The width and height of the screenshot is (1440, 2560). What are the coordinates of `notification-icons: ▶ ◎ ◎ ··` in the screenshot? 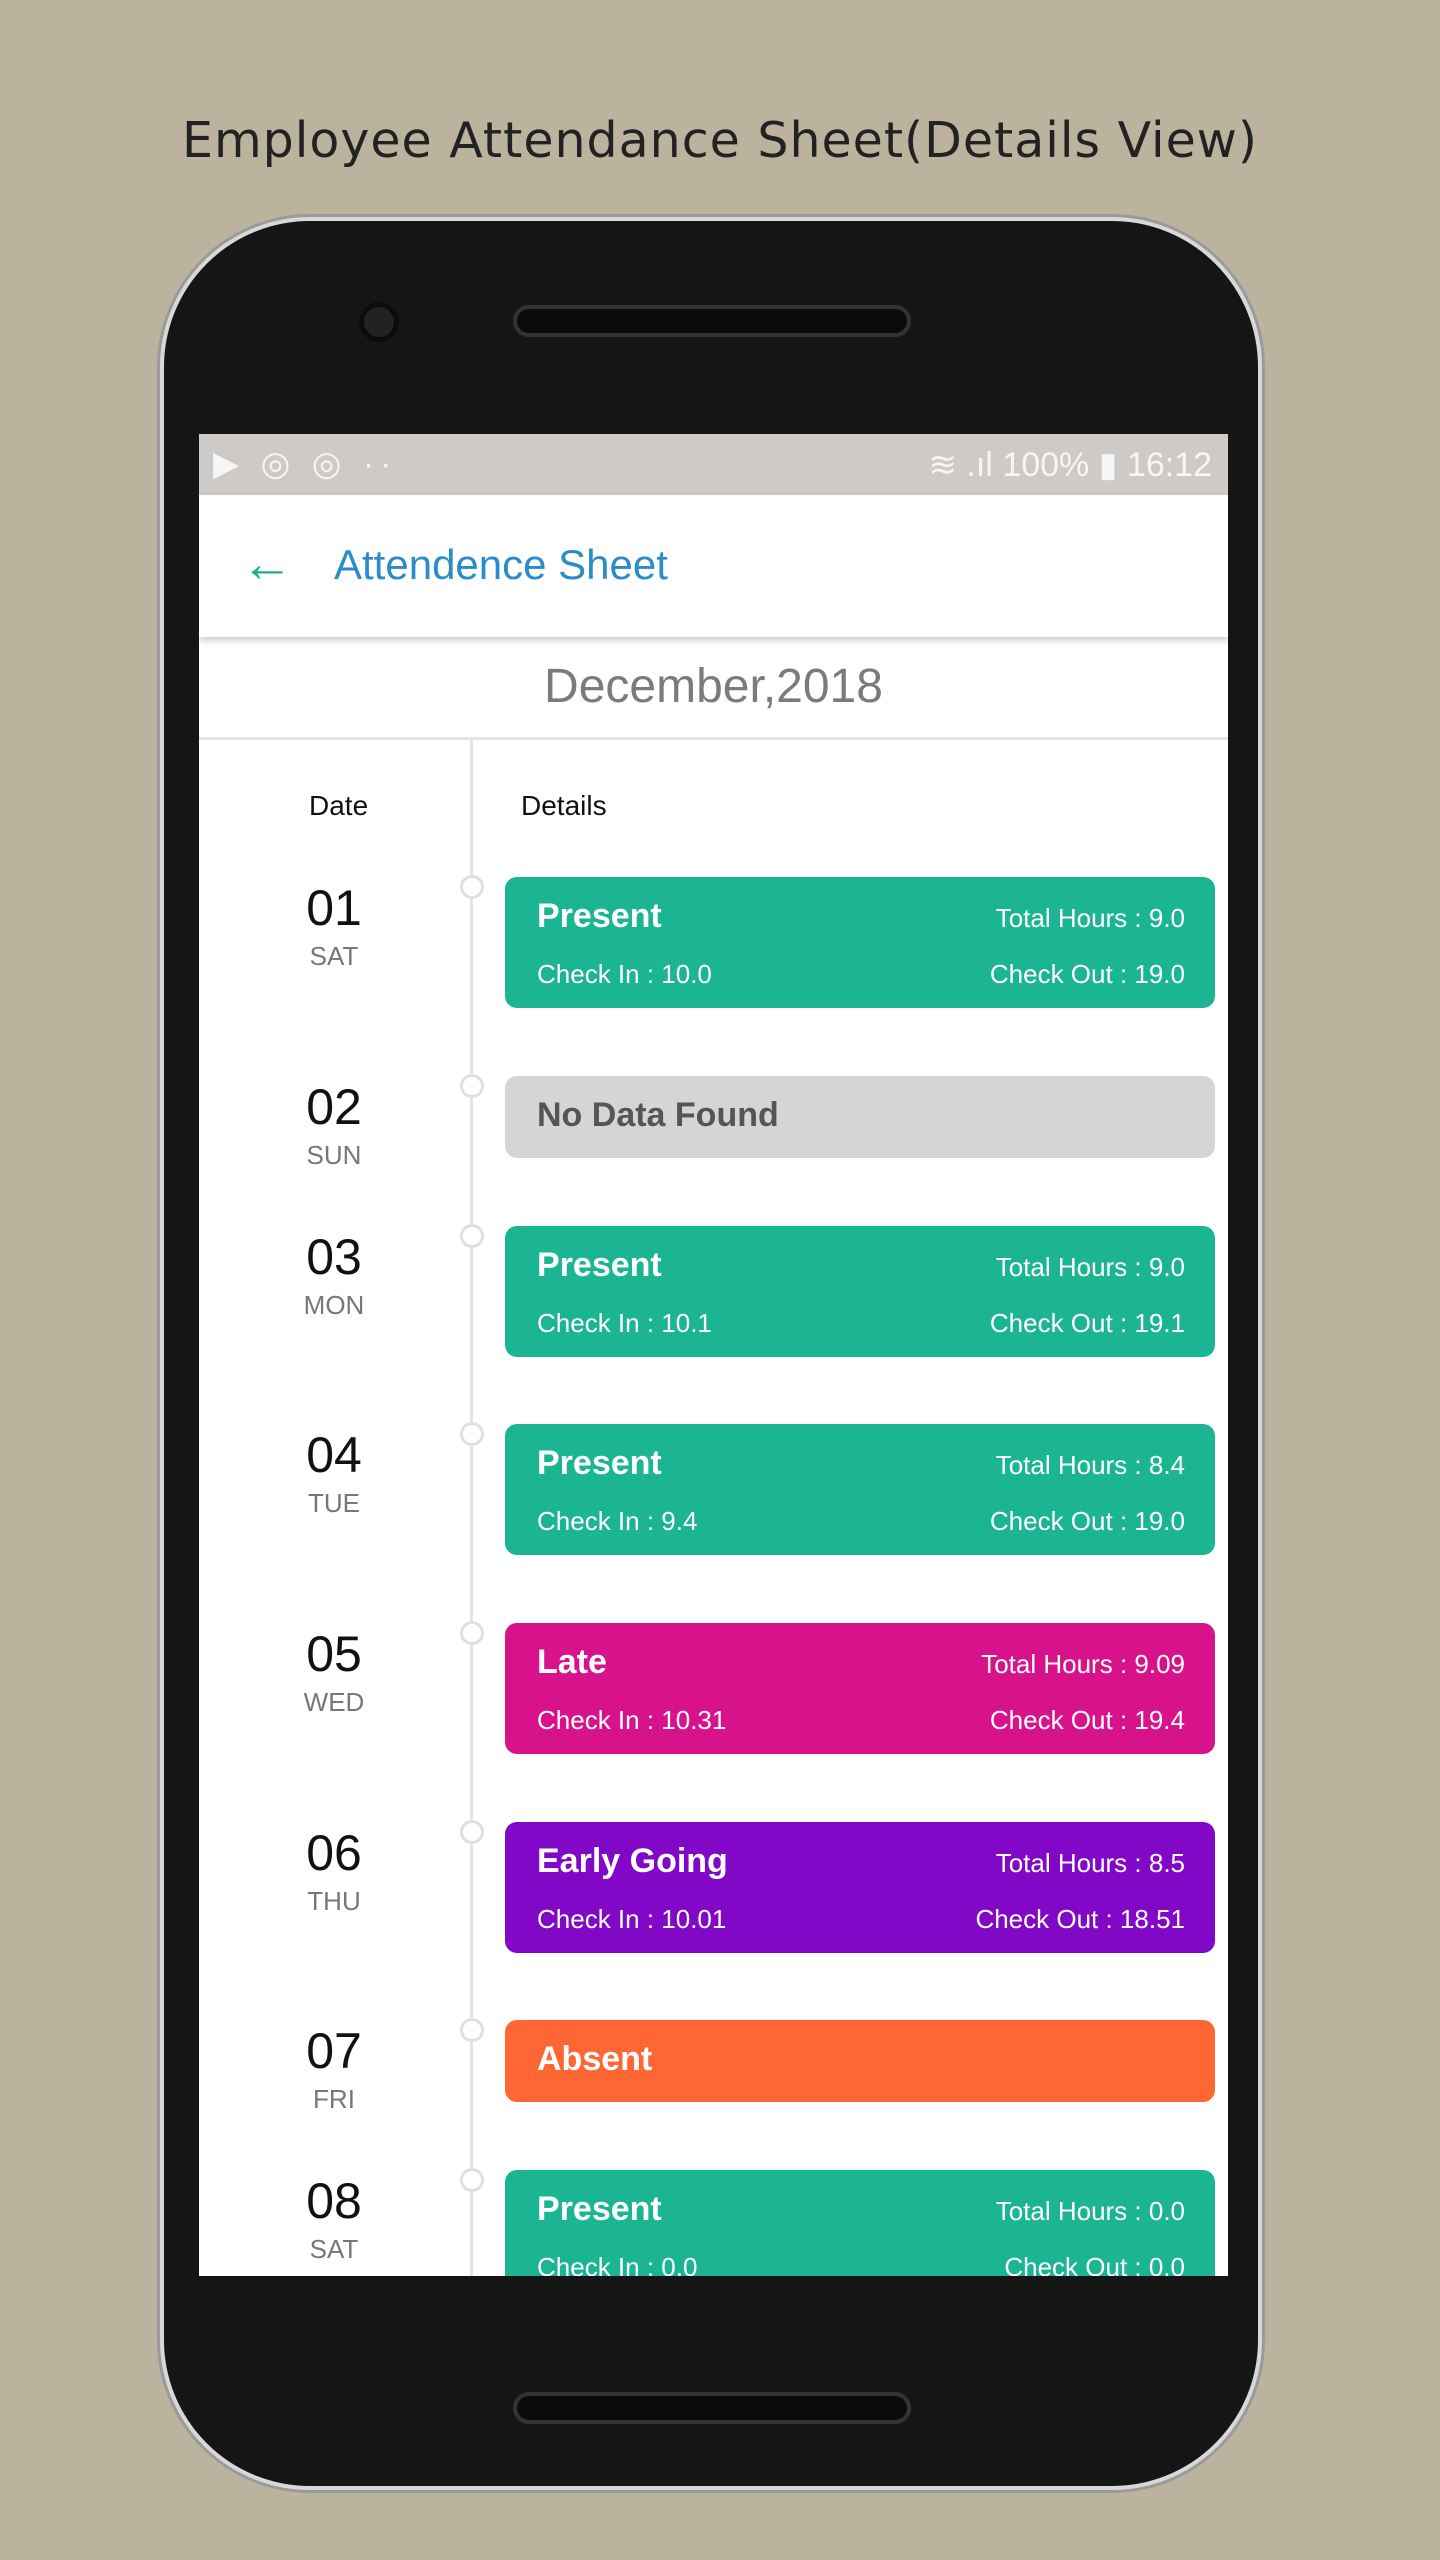 It's located at (305, 464).